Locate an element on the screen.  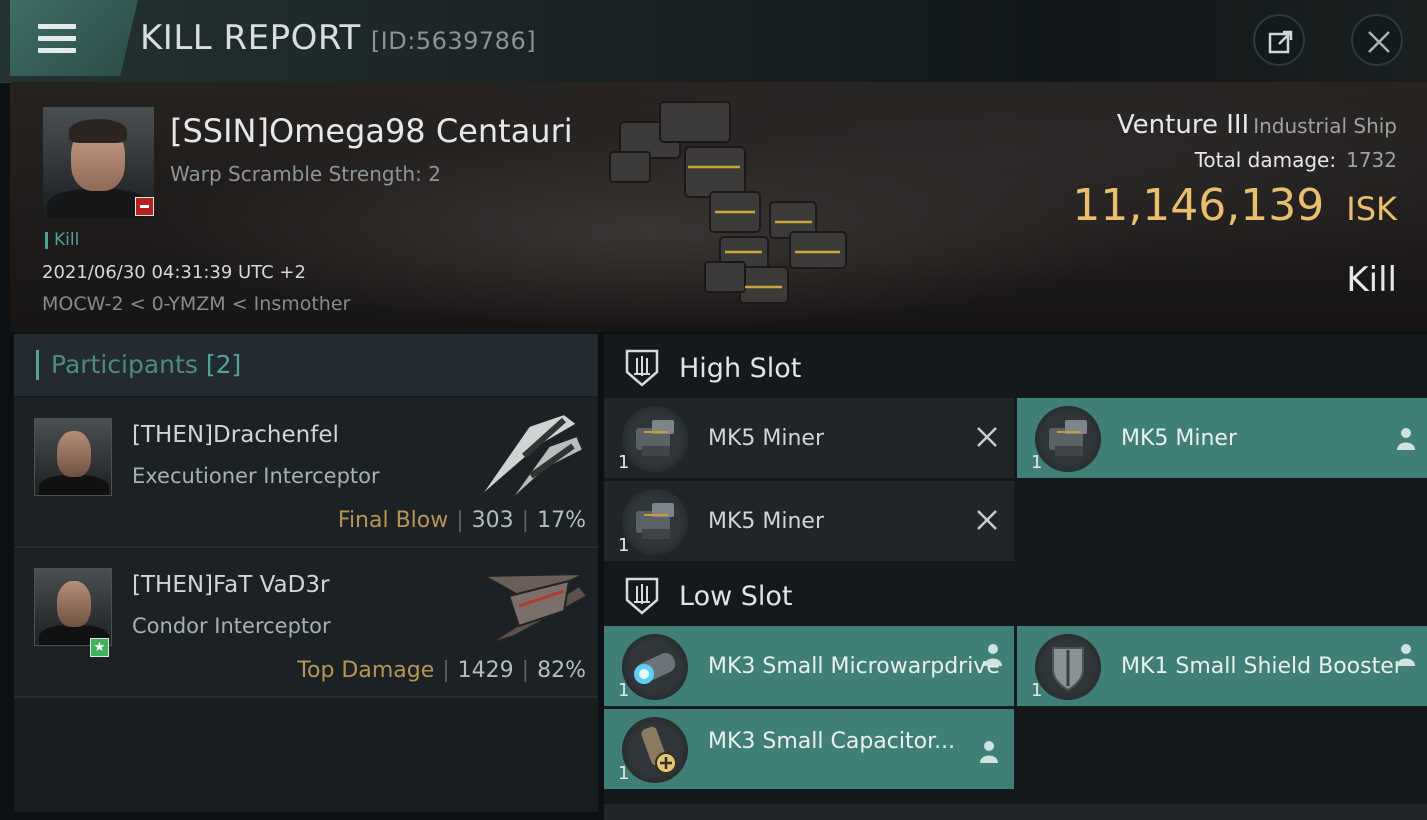
participant-name: [THEN]Drachenfel is located at coordinates (235, 435).